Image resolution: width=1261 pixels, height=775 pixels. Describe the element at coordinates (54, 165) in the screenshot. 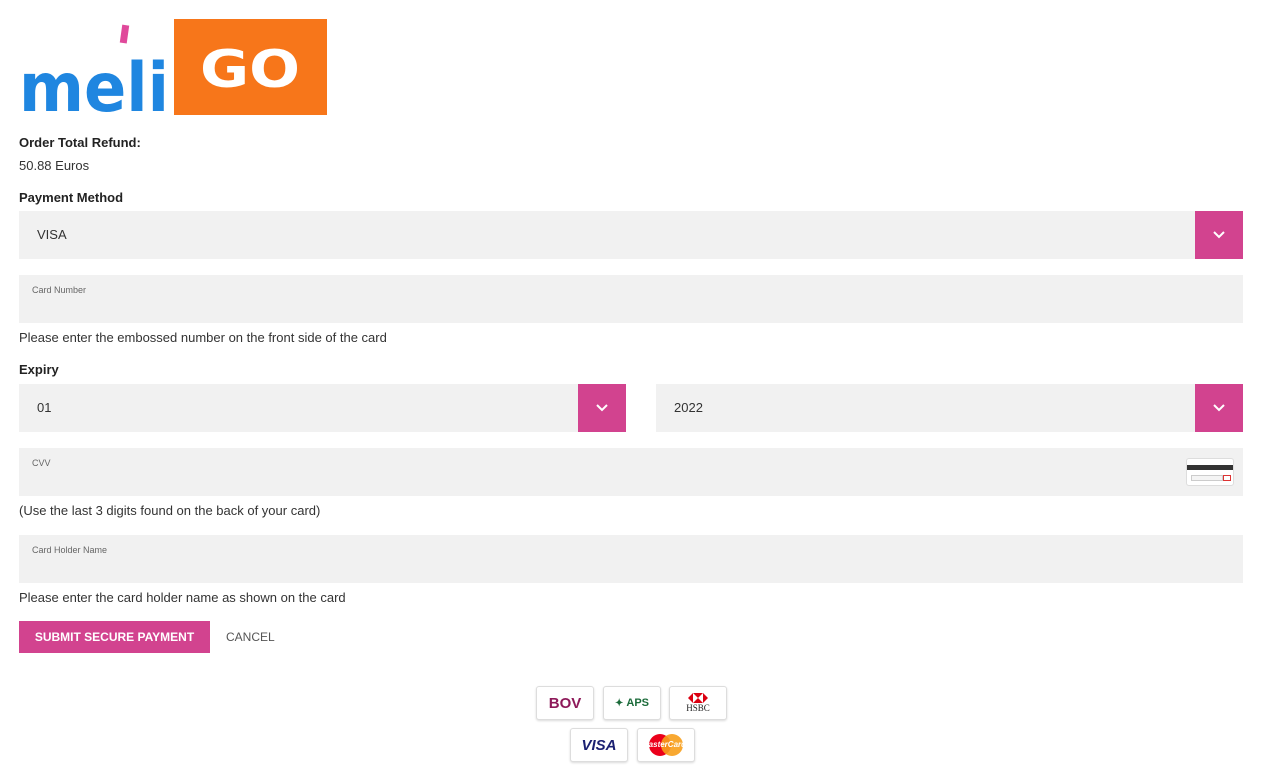

I see `order-total-value: 50.88 Euros` at that location.